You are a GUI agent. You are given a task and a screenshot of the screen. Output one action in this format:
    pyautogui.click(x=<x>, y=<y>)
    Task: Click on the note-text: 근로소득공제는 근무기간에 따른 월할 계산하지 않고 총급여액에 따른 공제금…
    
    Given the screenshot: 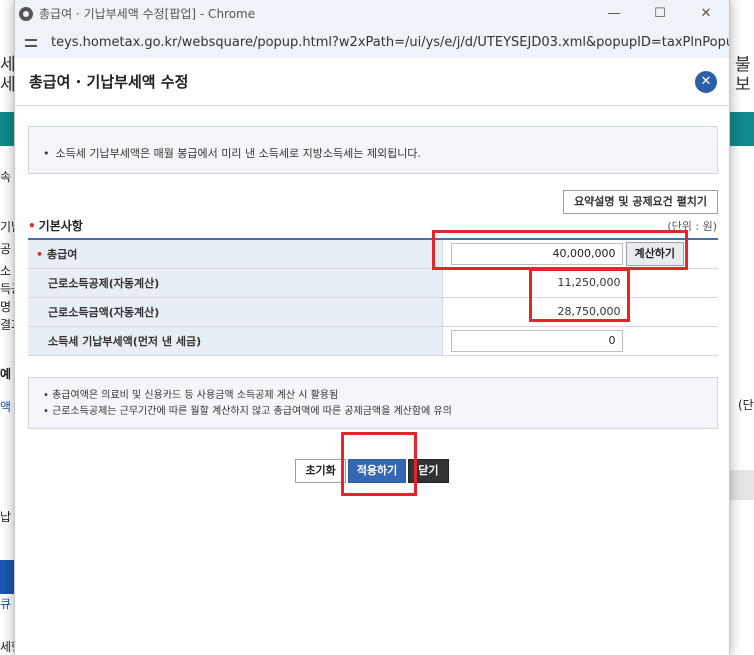 What is the action you would take?
    pyautogui.click(x=252, y=411)
    